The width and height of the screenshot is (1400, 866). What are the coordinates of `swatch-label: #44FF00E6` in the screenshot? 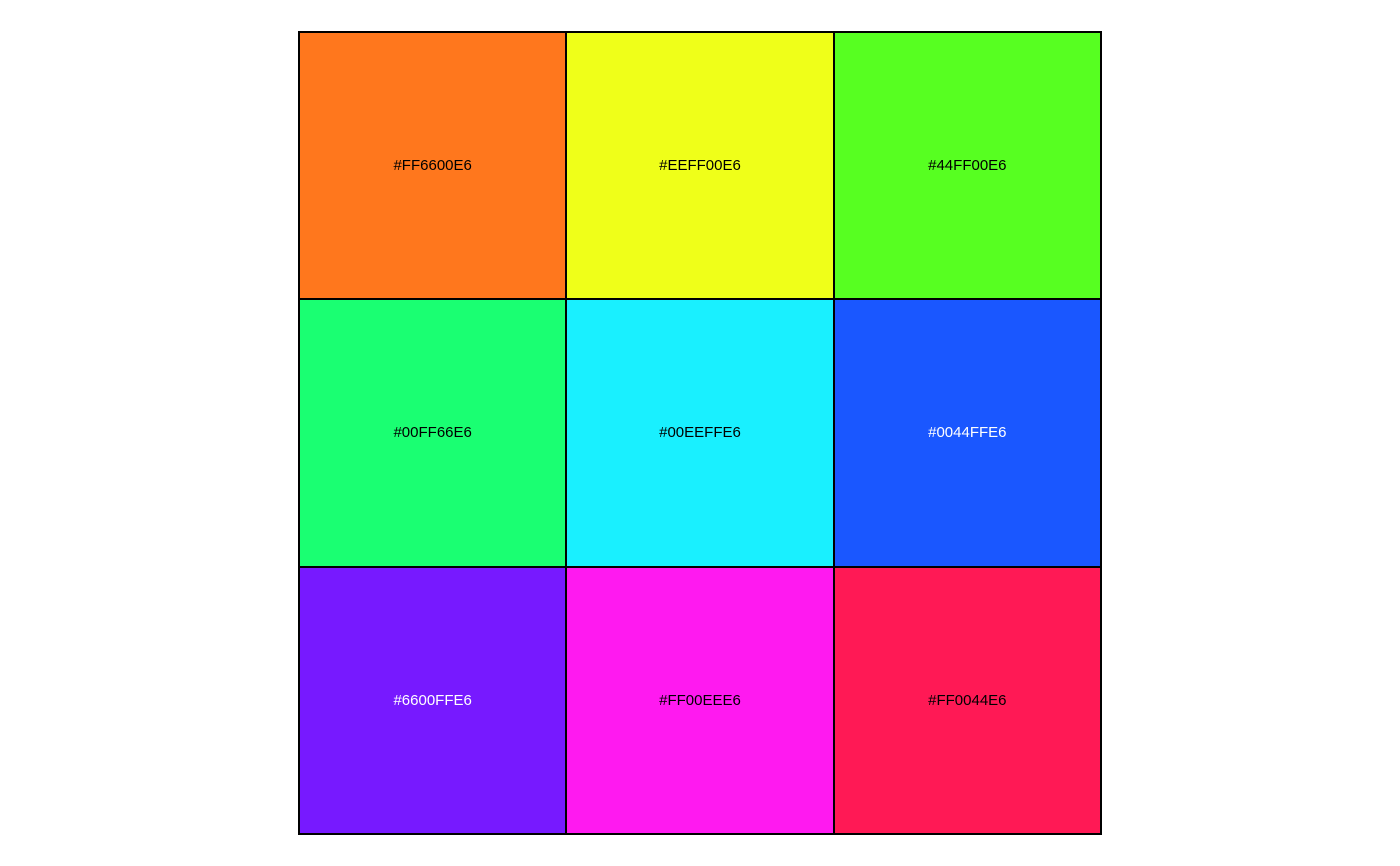 It's located at (967, 166).